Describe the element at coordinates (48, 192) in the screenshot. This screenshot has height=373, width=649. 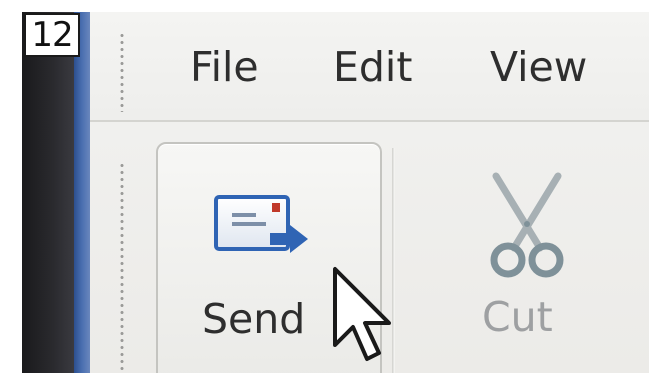
I see `monitor-bezel` at that location.